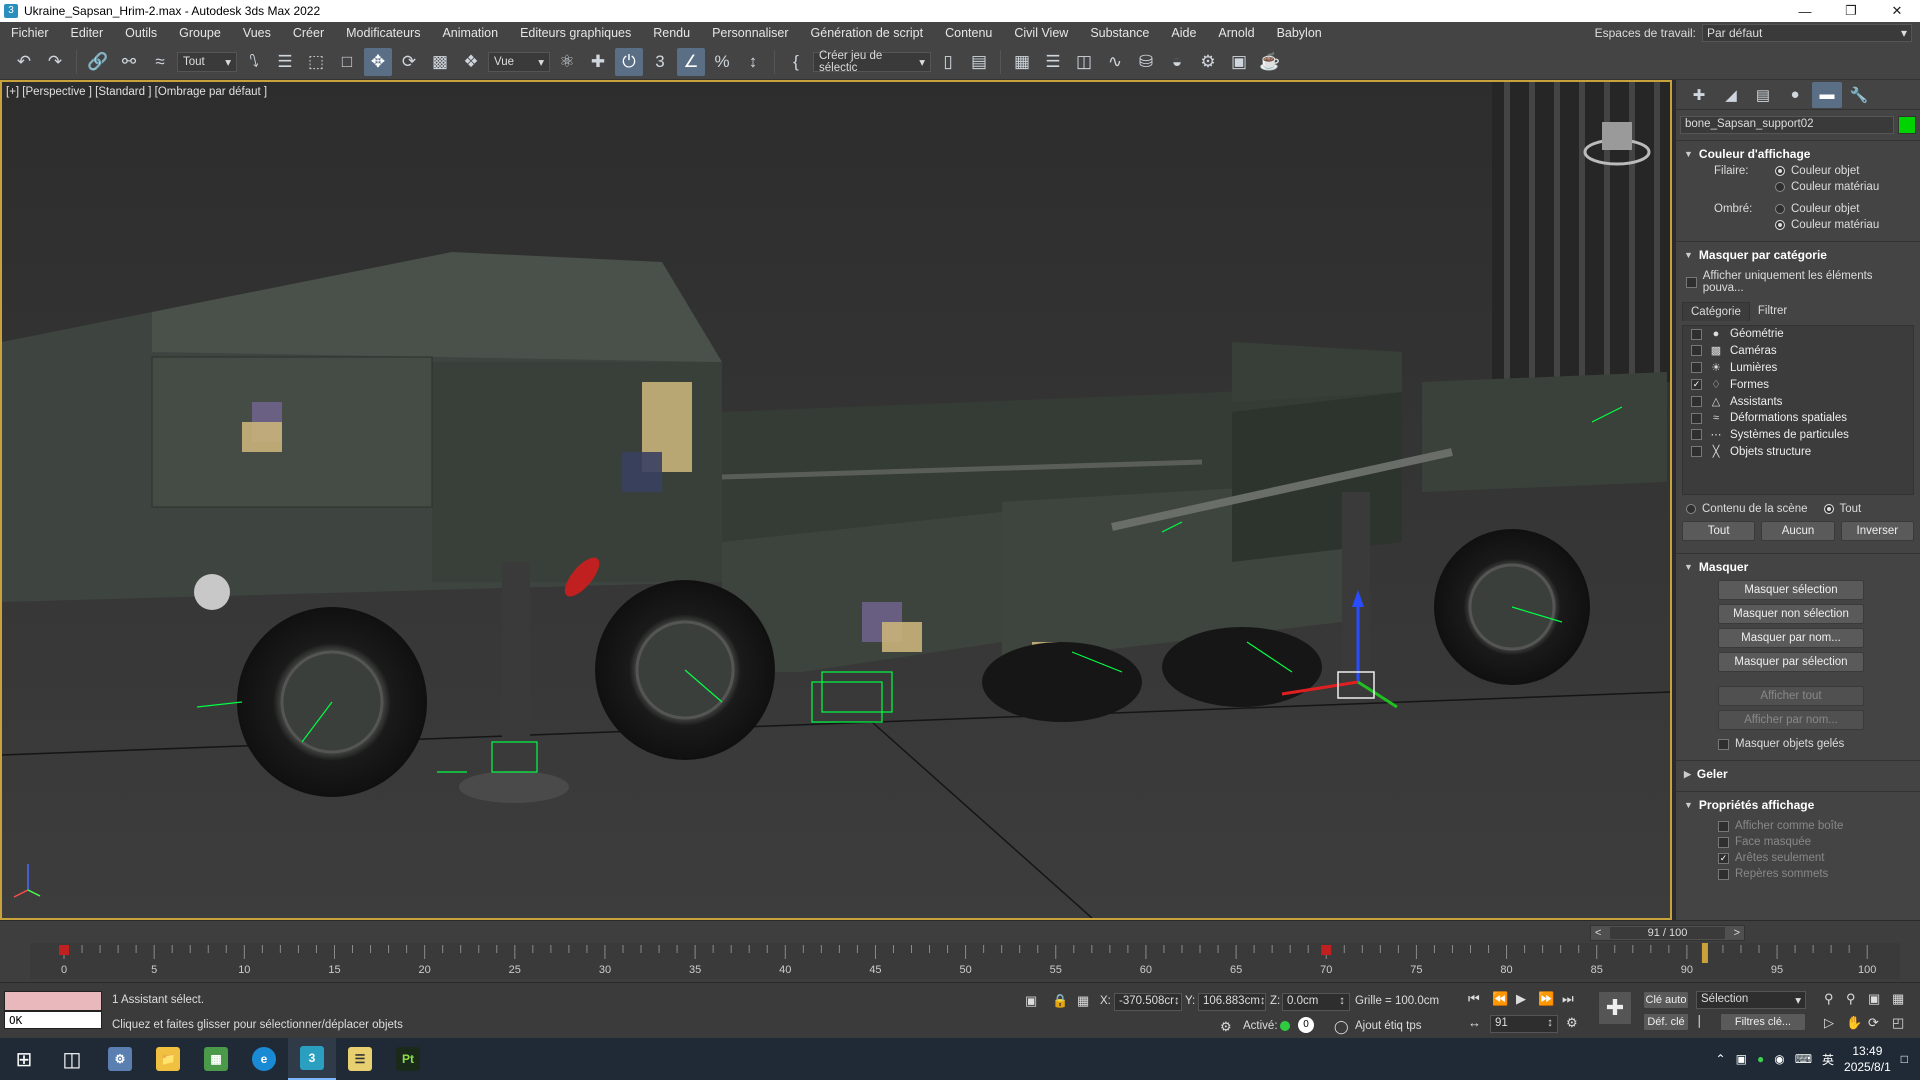 This screenshot has height=1080, width=1920. What do you see at coordinates (1524, 1024) in the screenshot?
I see `current-frame-field: 91 ↕` at bounding box center [1524, 1024].